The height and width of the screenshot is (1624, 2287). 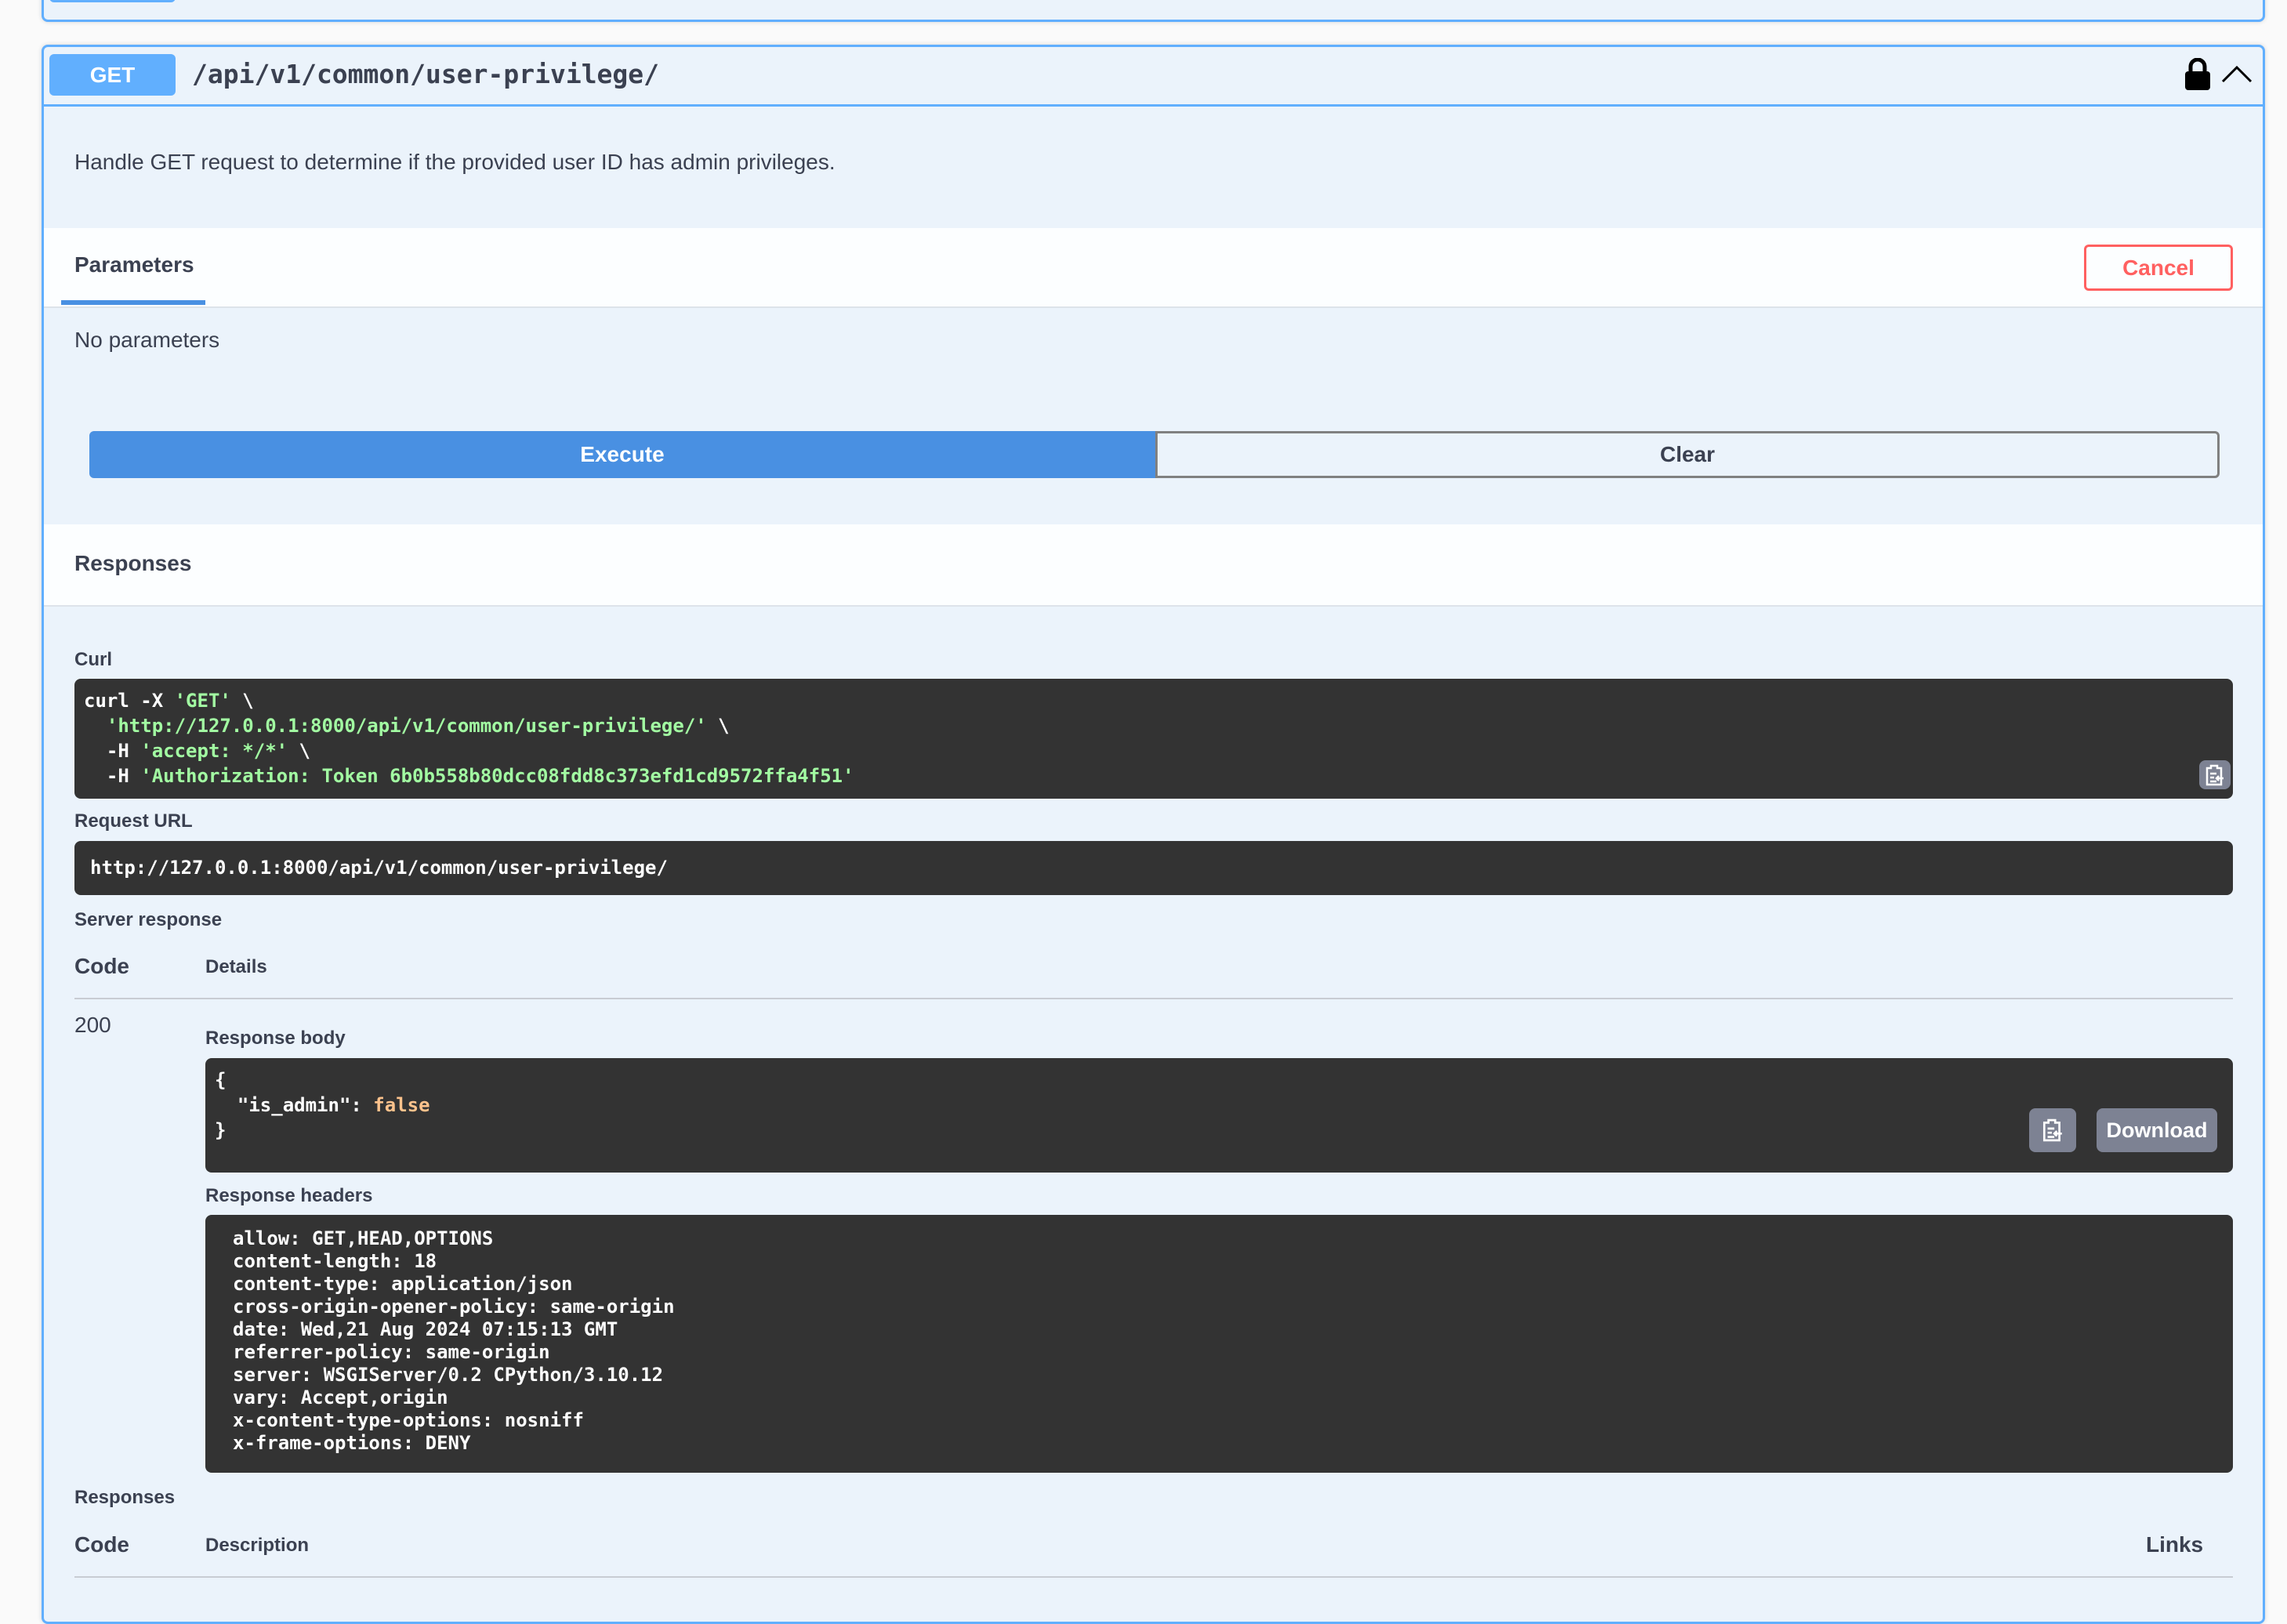 I want to click on json-key: "is_admin":, so click(x=294, y=1105).